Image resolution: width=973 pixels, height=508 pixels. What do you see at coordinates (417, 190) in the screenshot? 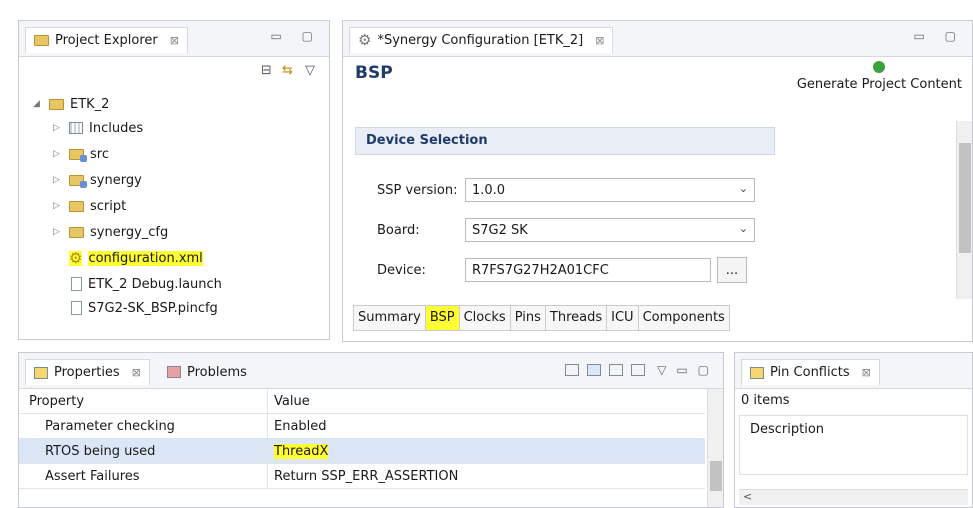
I see `field-label: SSP version:` at bounding box center [417, 190].